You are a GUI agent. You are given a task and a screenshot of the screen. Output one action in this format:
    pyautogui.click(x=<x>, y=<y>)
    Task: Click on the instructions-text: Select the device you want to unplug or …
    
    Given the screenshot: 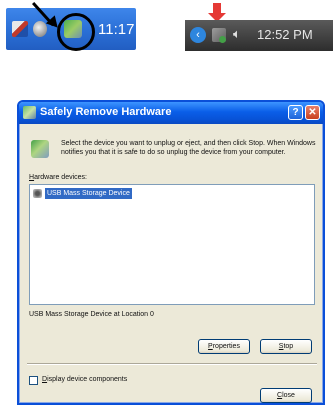 What is the action you would take?
    pyautogui.click(x=188, y=148)
    